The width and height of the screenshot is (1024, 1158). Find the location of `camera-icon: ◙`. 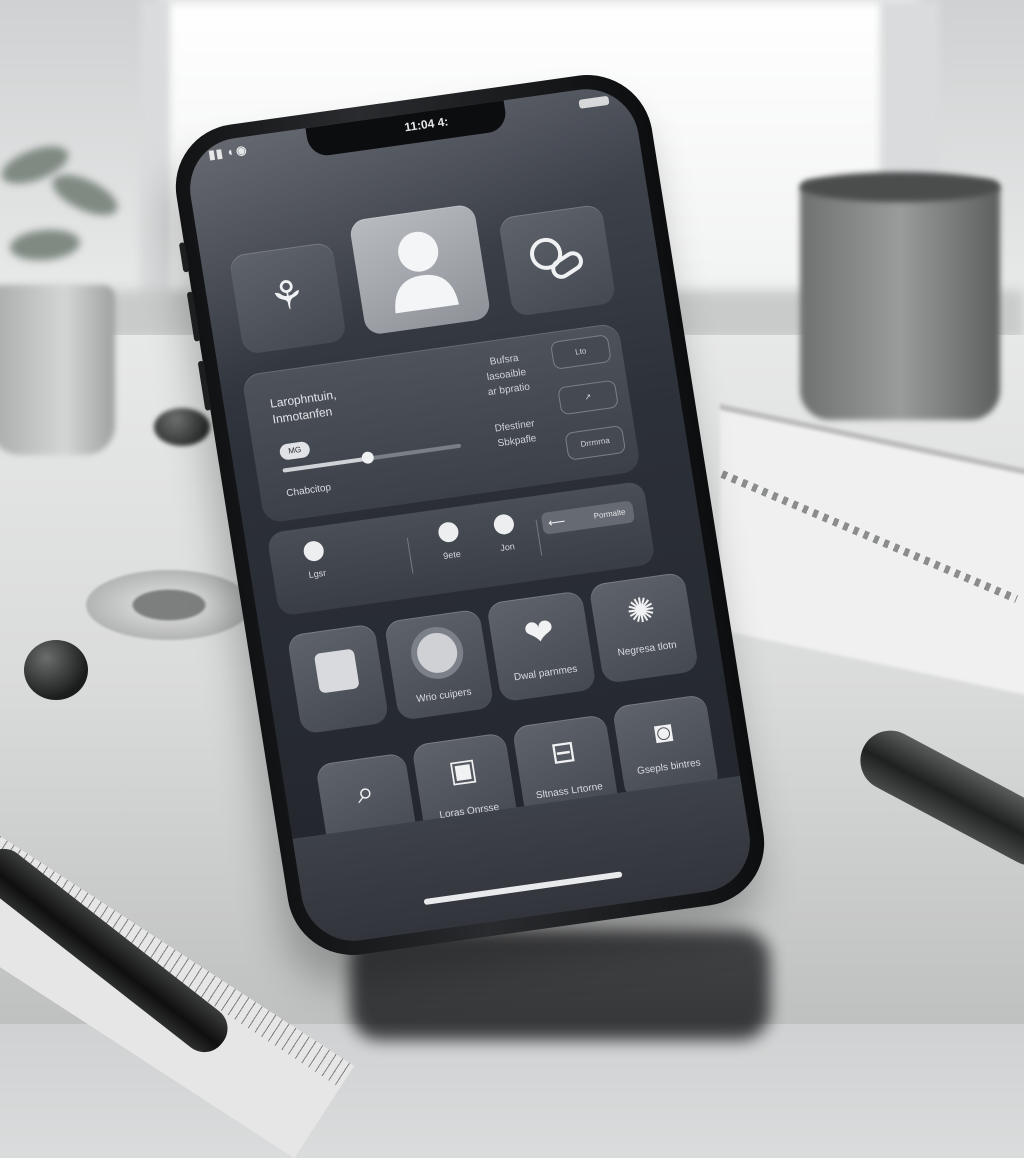

camera-icon: ◙ is located at coordinates (663, 733).